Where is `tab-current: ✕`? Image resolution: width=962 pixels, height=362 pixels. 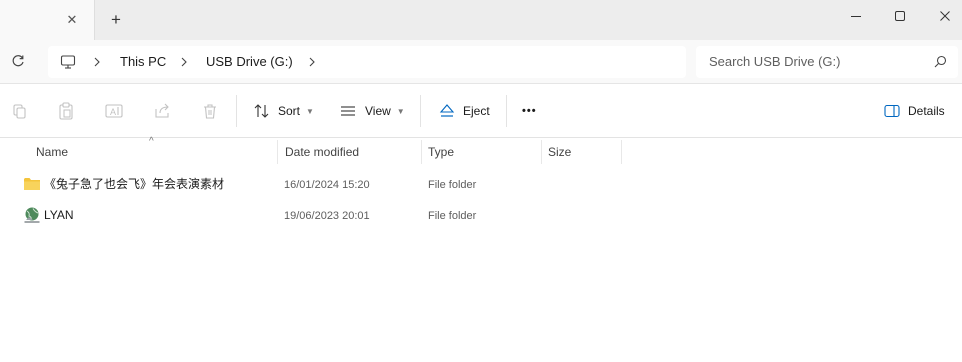
tab-current: ✕ is located at coordinates (47, 20).